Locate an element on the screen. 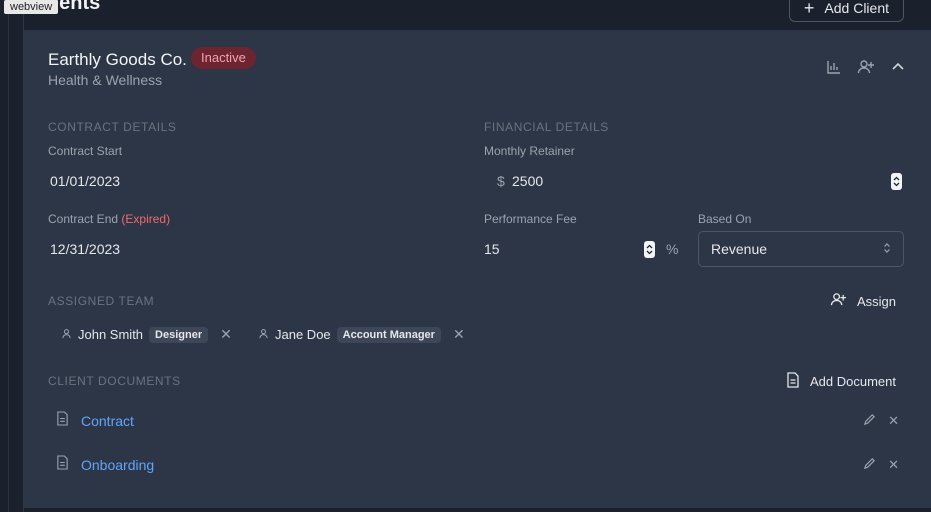 Image resolution: width=931 pixels, height=512 pixels. chevron-up-icon is located at coordinates (898, 67).